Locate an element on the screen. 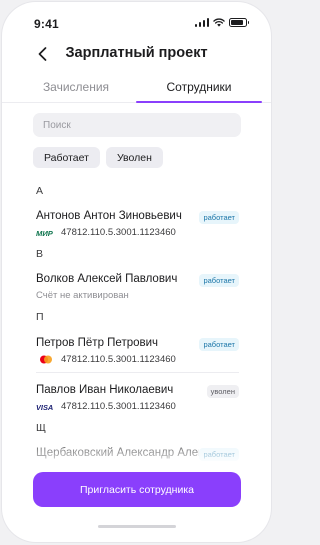  search-input: Поиск is located at coordinates (137, 125).